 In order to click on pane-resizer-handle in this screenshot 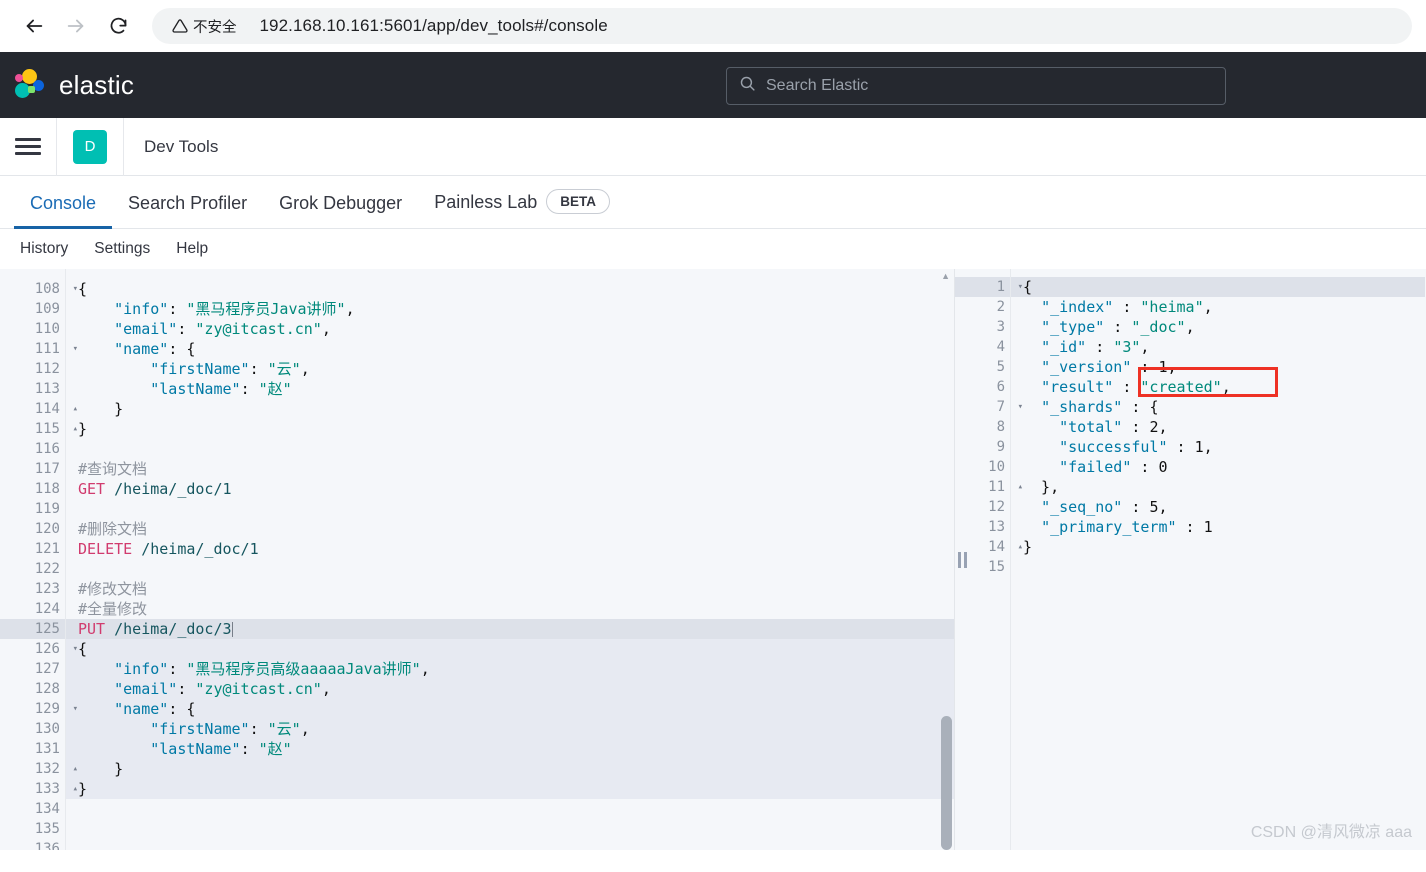, I will do `click(962, 559)`.